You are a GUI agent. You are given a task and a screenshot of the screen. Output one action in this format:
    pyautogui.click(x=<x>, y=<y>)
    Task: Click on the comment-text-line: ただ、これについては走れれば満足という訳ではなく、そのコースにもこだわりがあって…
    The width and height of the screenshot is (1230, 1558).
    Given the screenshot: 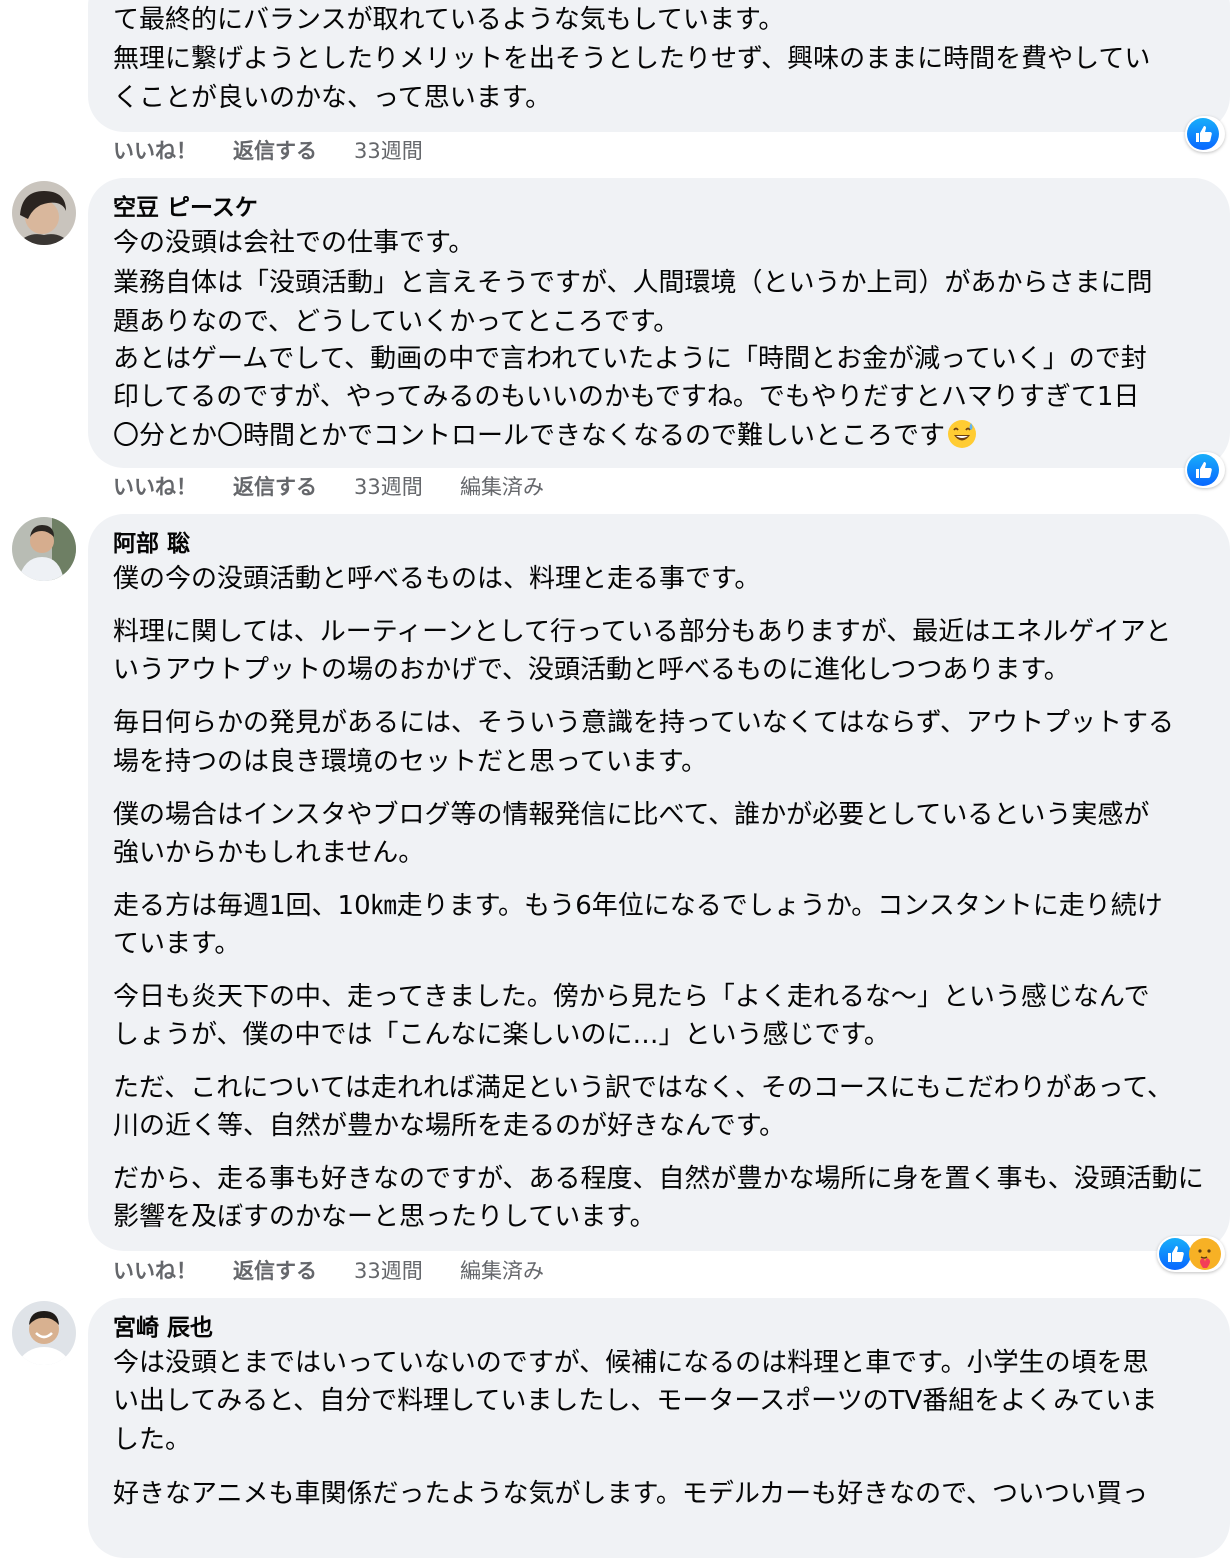 What is the action you would take?
    pyautogui.click(x=643, y=1088)
    